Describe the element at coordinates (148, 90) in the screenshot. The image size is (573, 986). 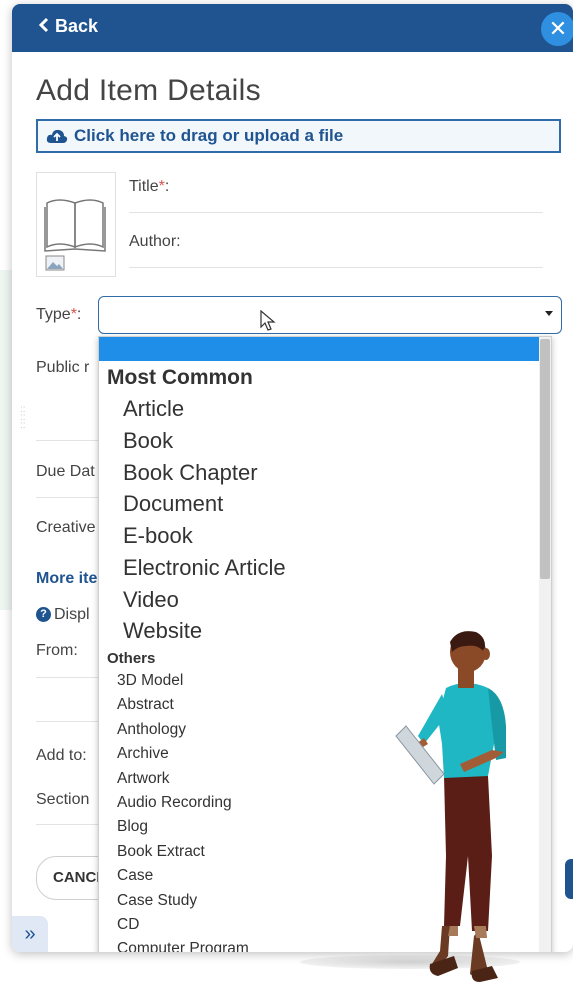
I see `page-title: Add Item Details` at that location.